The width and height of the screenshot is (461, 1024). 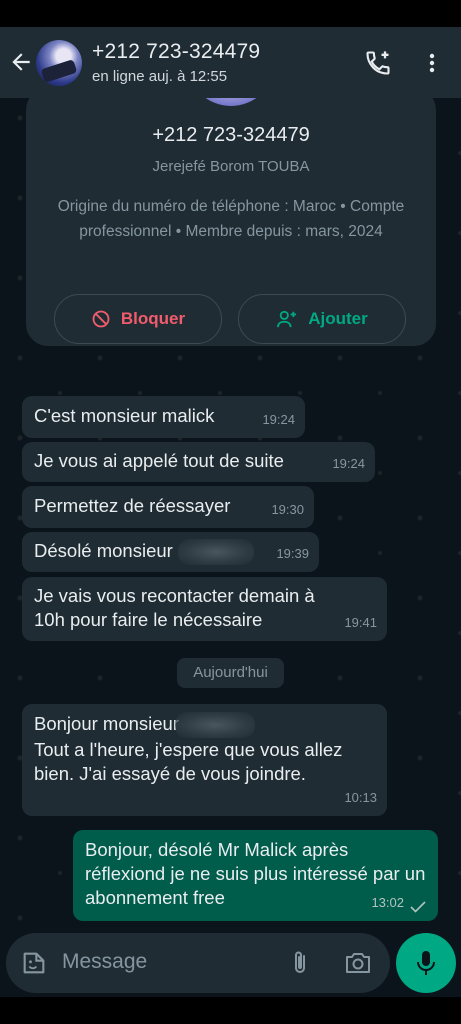 I want to click on message-text-line1: Bonjour monsieur, so click(x=106, y=723).